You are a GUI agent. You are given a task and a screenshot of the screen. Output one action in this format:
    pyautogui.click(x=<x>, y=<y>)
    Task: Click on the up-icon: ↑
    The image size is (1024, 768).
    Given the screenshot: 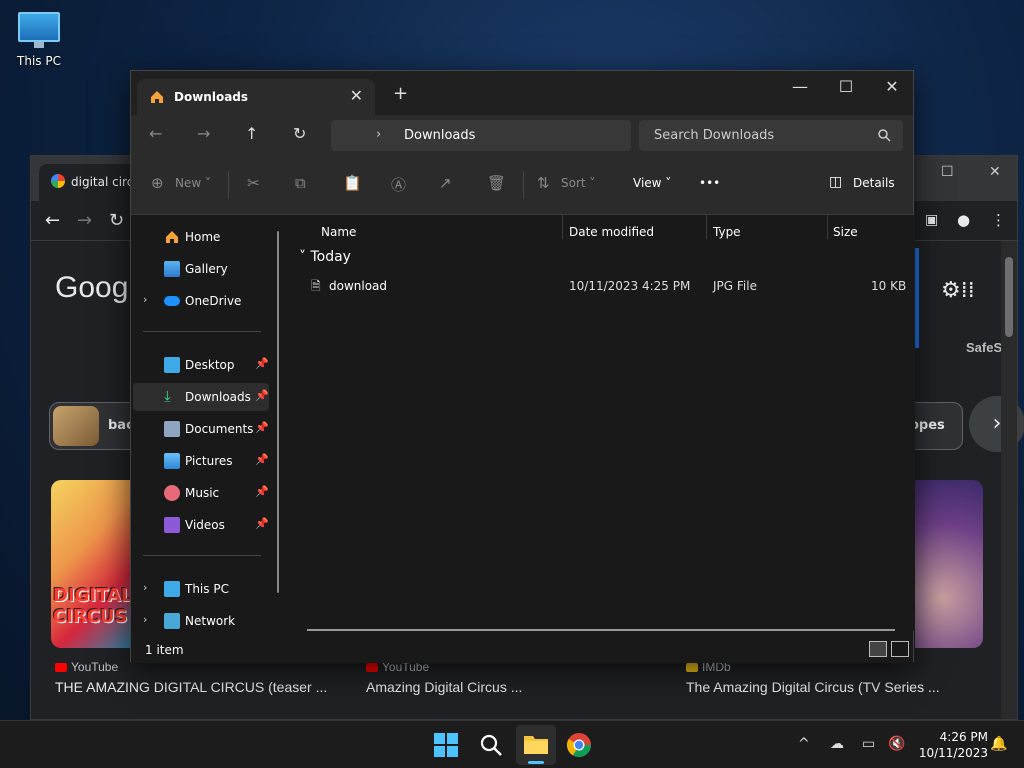 What is the action you would take?
    pyautogui.click(x=251, y=133)
    